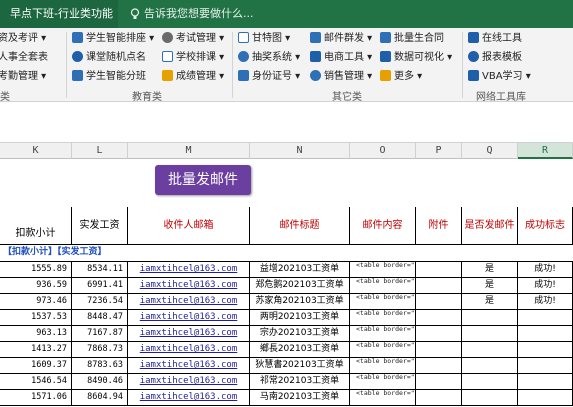 The width and height of the screenshot is (573, 407). Describe the element at coordinates (348, 57) in the screenshot. I see `ribbon-label: 电商工具 ▾` at that location.